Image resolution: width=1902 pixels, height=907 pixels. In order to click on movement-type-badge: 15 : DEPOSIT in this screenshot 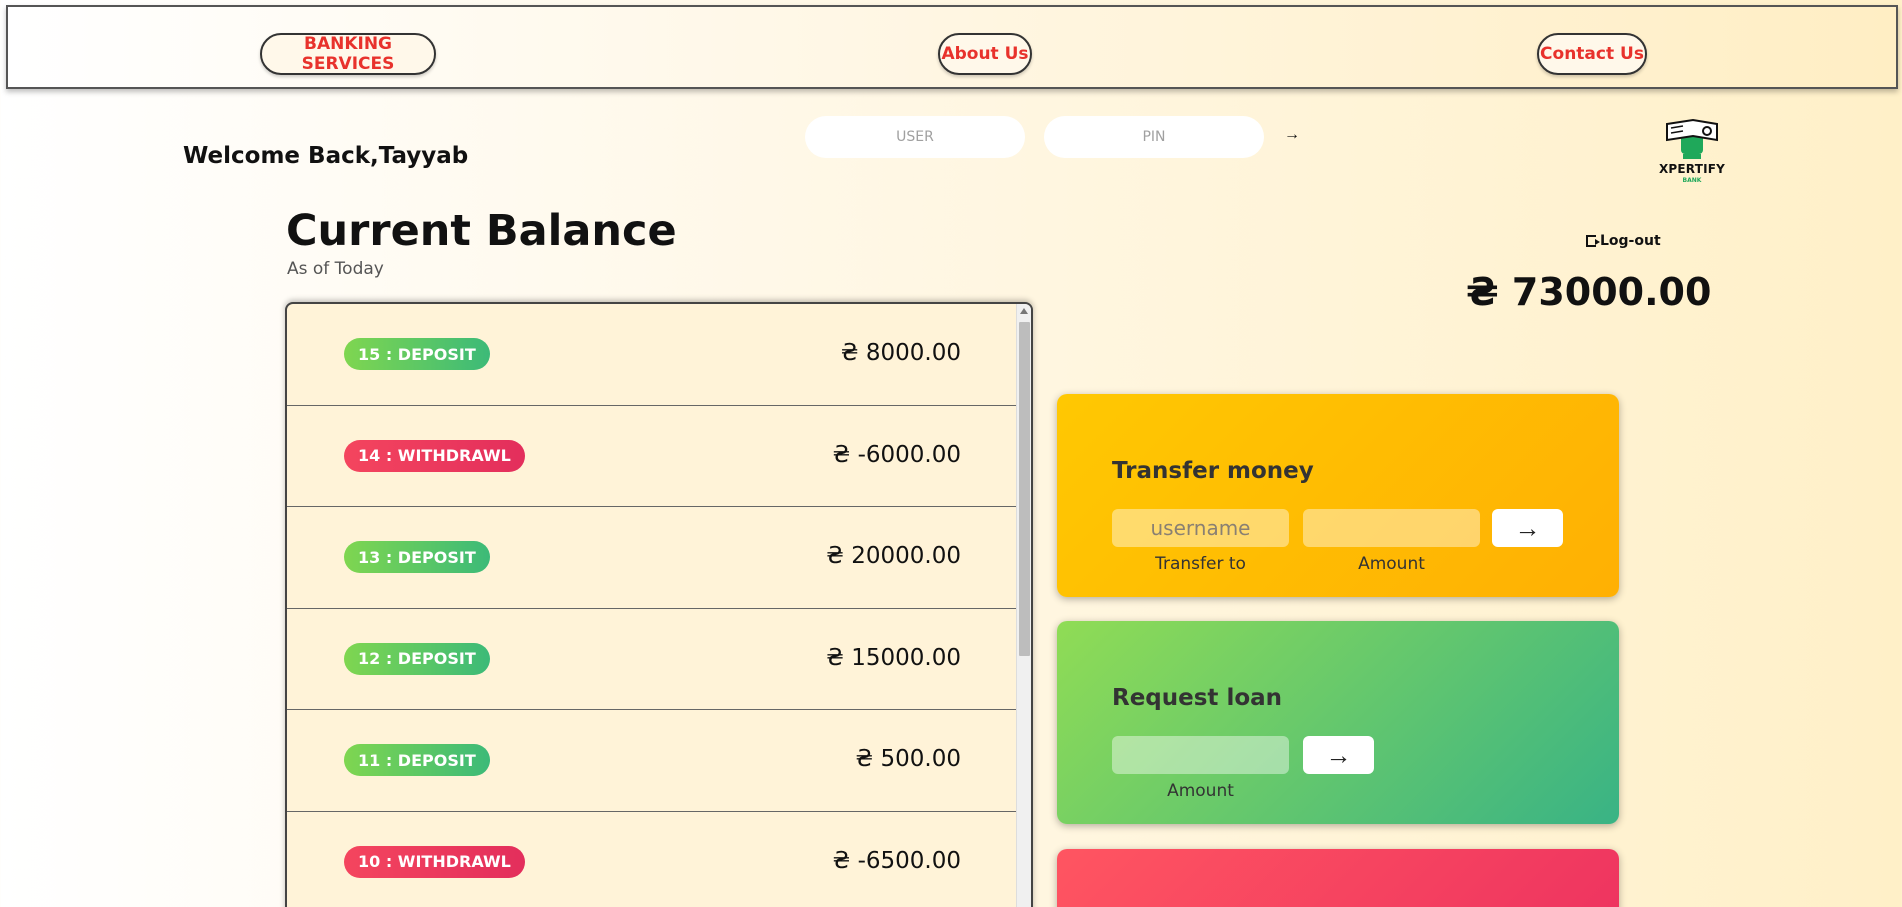, I will do `click(417, 354)`.